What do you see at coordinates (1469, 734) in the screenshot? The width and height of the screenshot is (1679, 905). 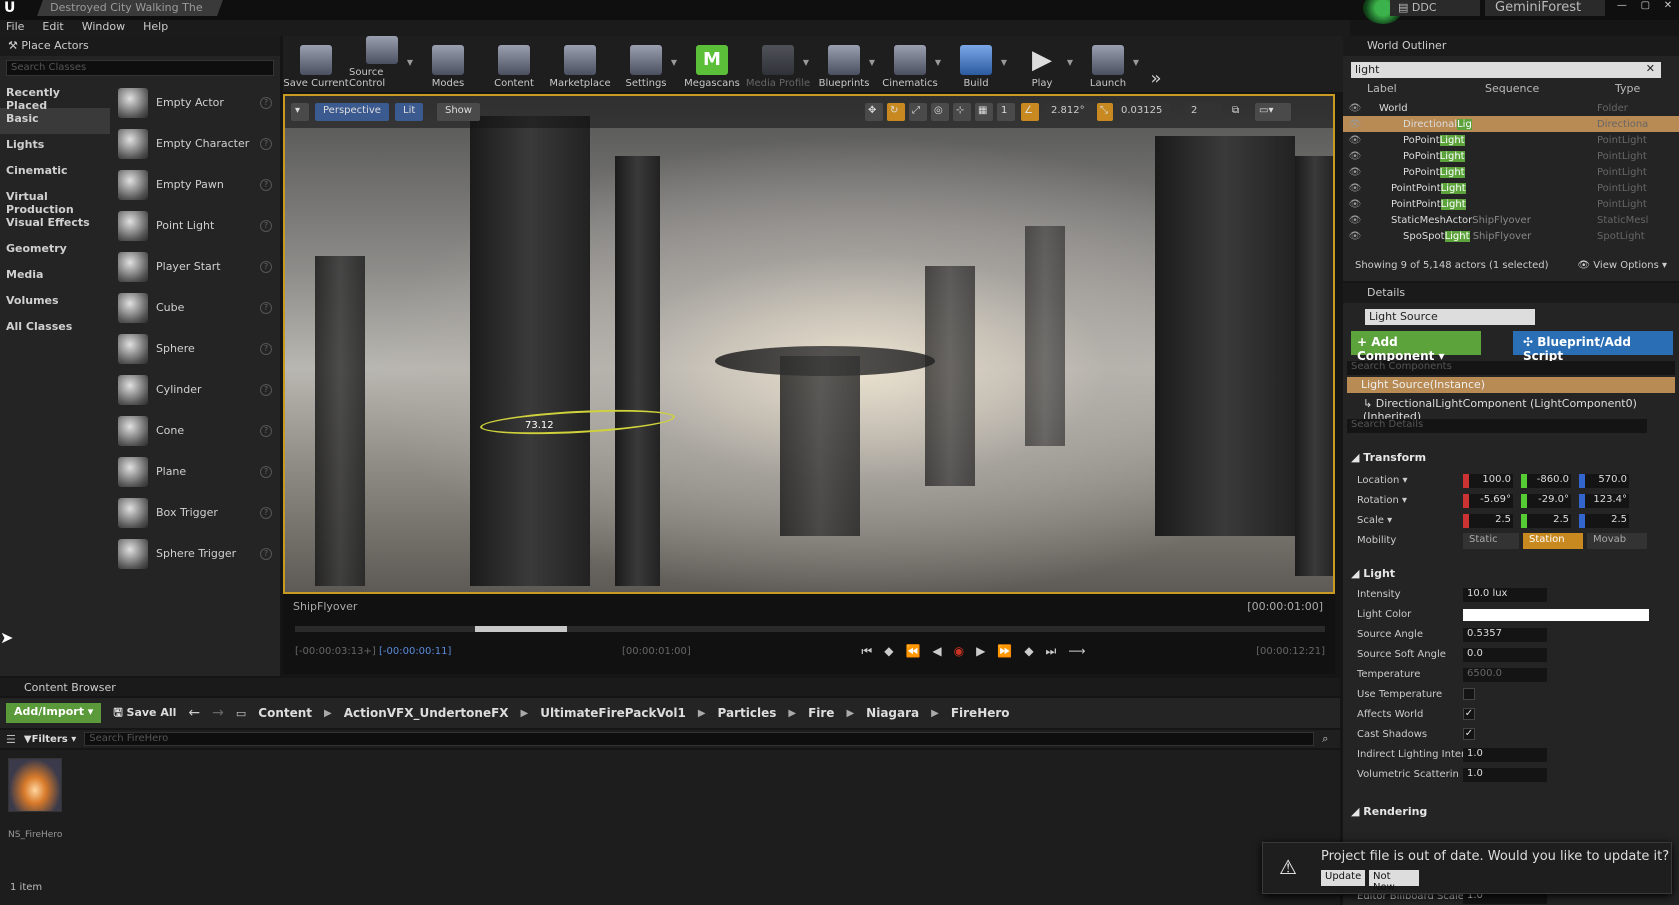 I see `cast-shadows-checkbox: ✓` at bounding box center [1469, 734].